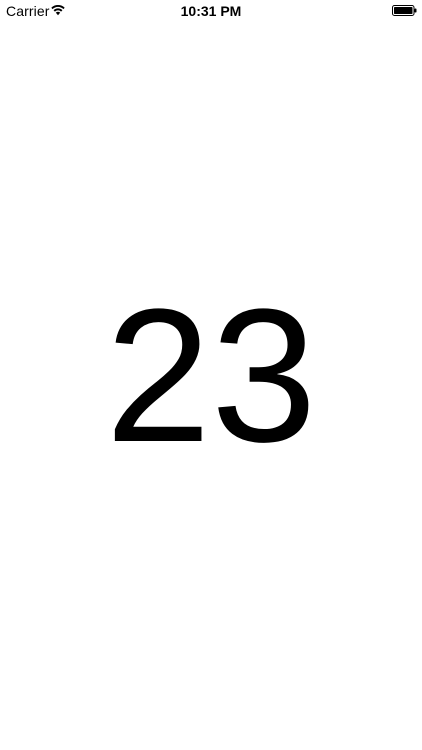 This screenshot has height=750, width=422. I want to click on counter-number: 23, so click(211, 376).